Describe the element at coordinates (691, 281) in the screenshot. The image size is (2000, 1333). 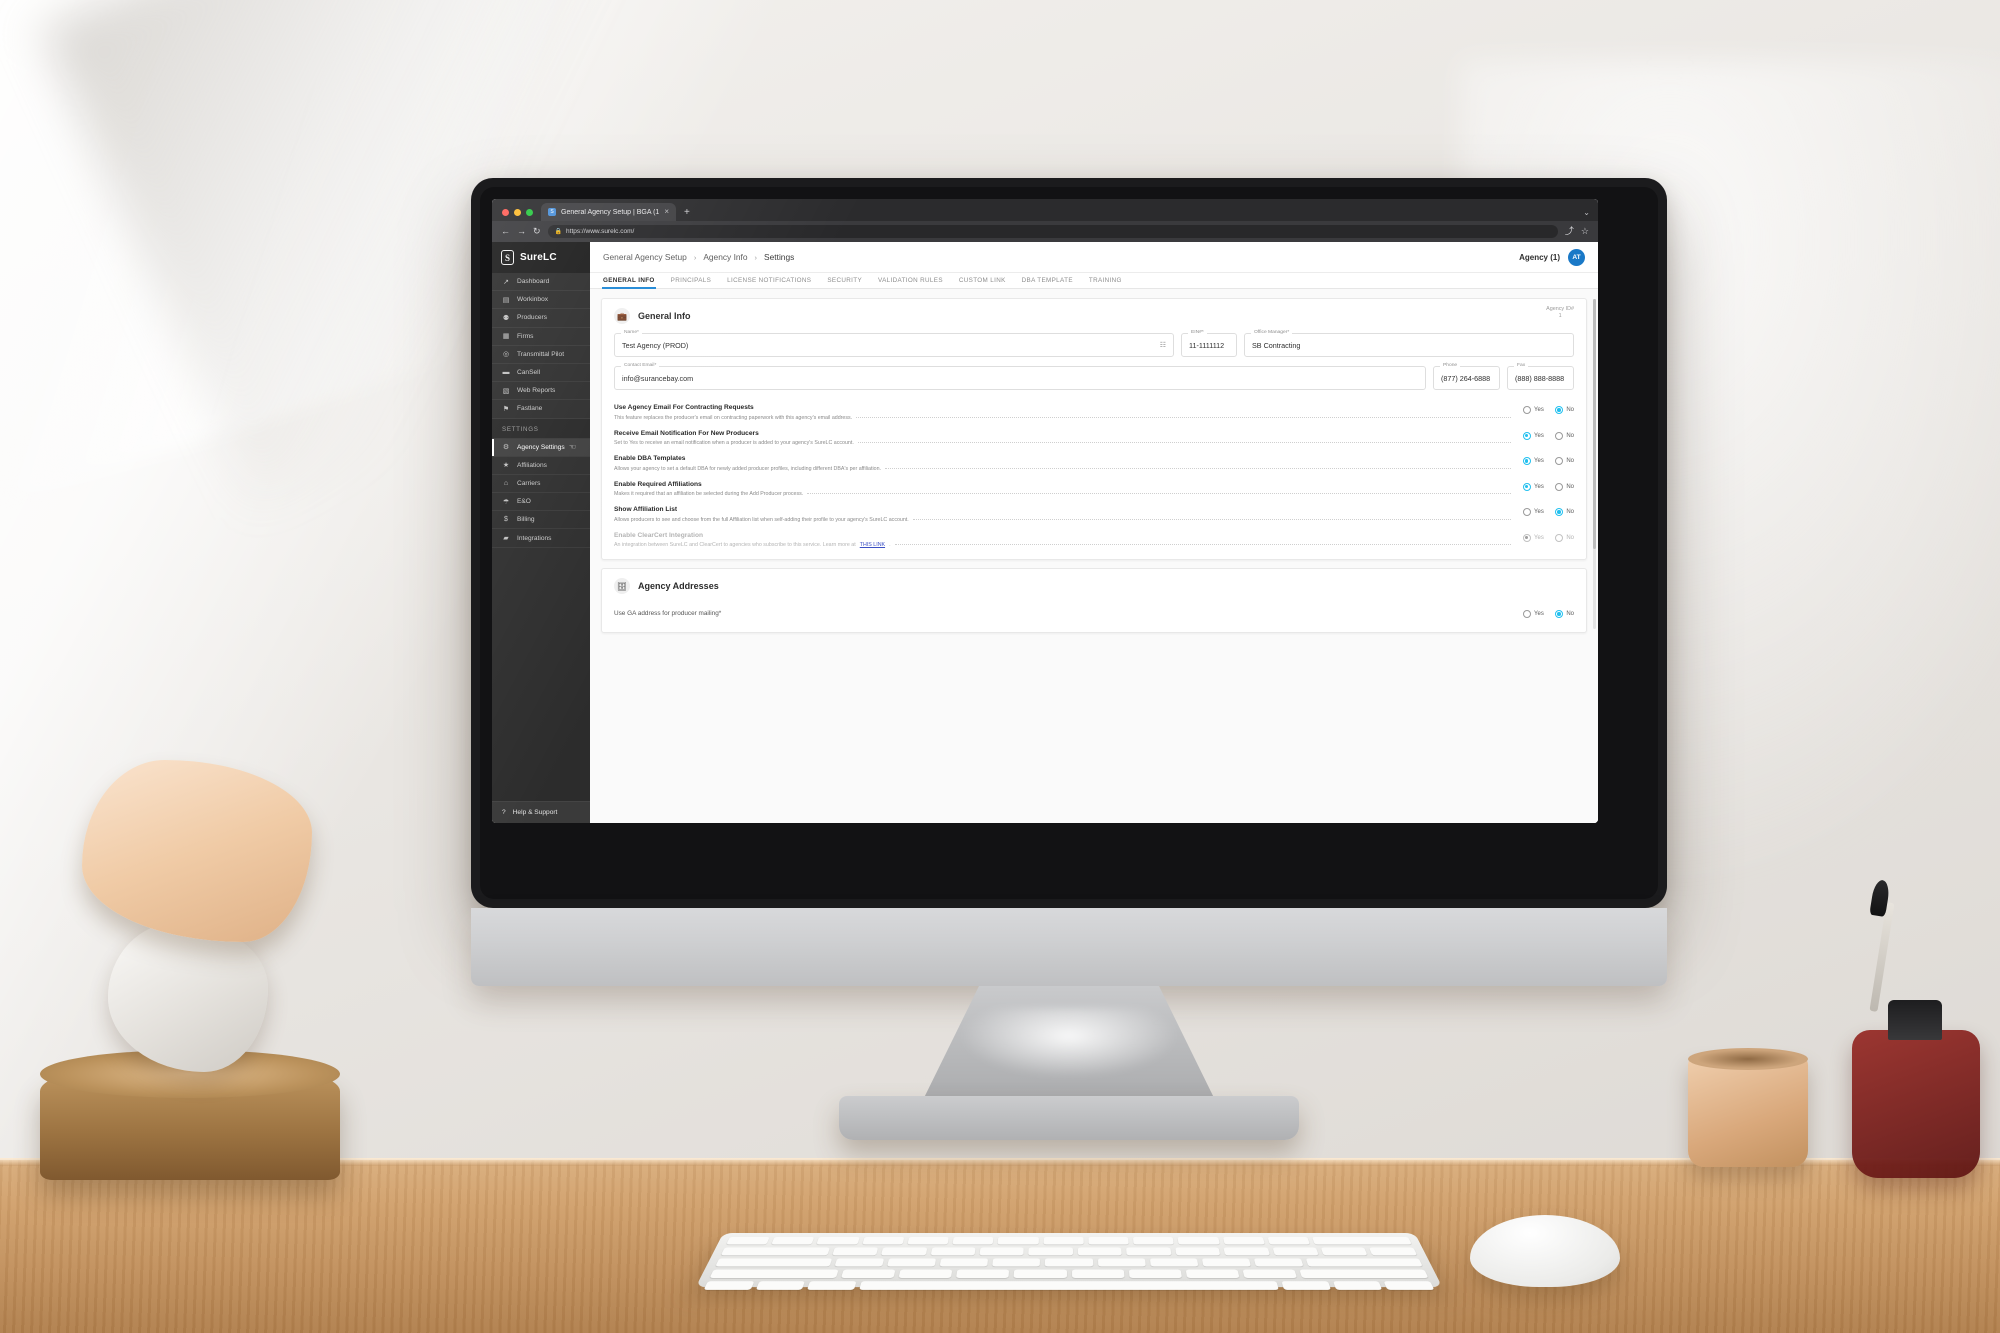
I see `tab-principals: PRINCIPALS` at that location.